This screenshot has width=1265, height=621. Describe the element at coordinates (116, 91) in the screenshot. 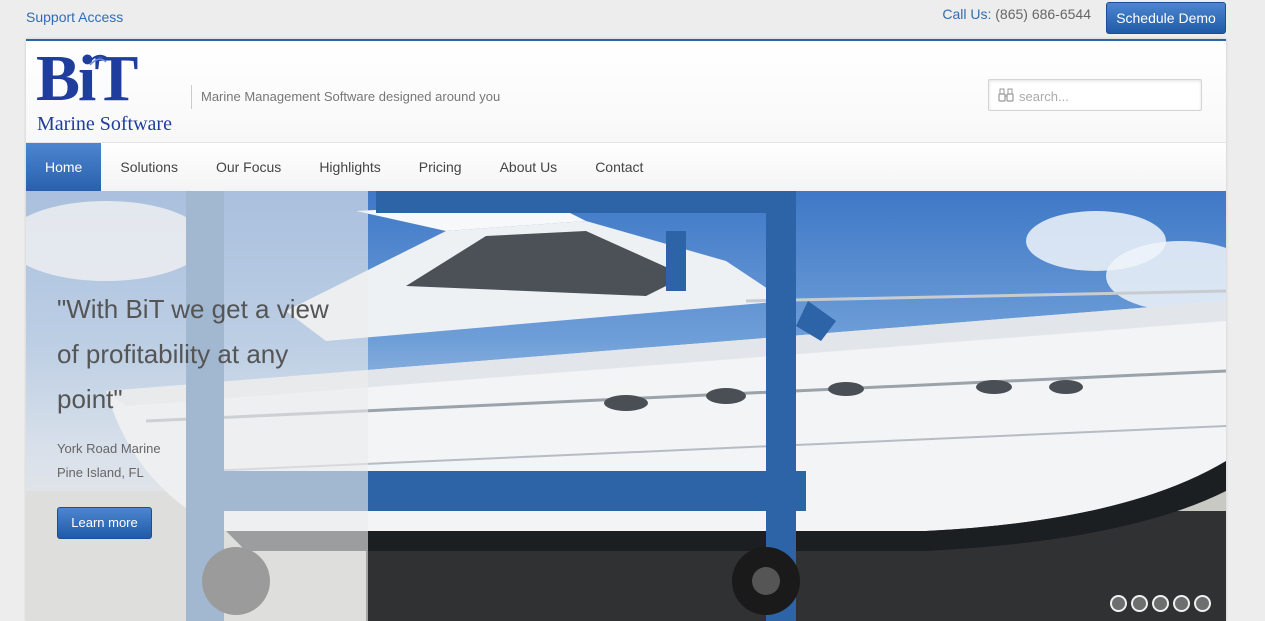

I see `logo: BiT Marine Software` at that location.